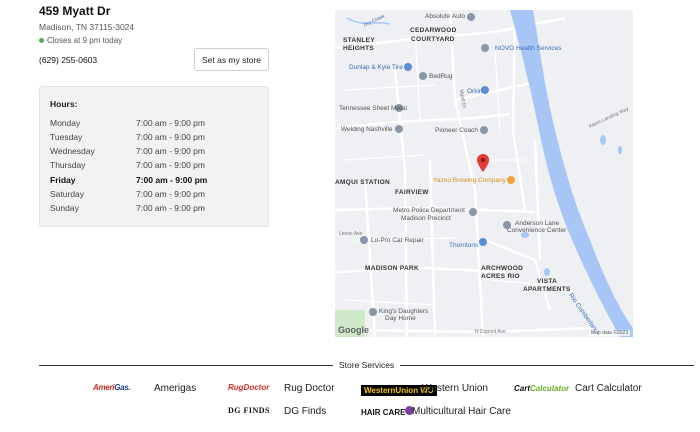 The image size is (700, 432). I want to click on service-name-hair-care: Multicultural Hair Care, so click(461, 411).